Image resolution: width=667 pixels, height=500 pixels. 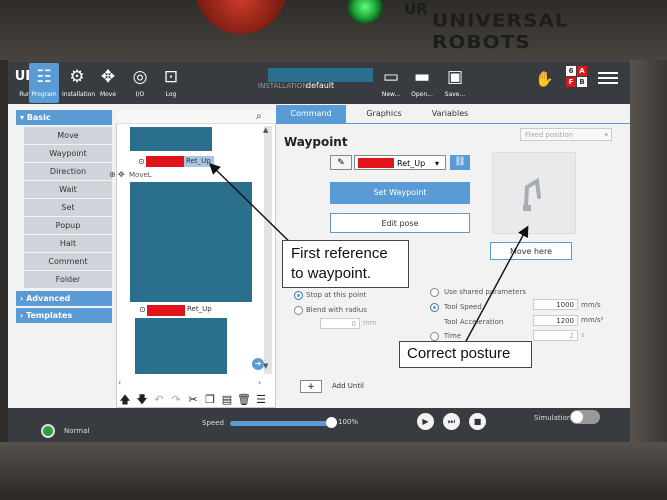 I want to click on annotation-correct-posture: Correct posture, so click(x=465, y=354).